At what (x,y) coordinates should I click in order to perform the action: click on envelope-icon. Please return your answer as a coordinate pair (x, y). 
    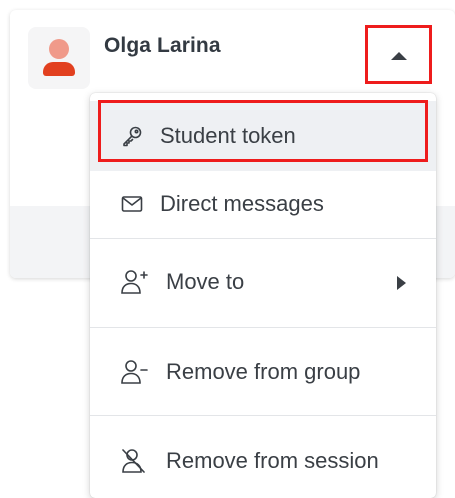
    Looking at the image, I should click on (132, 204).